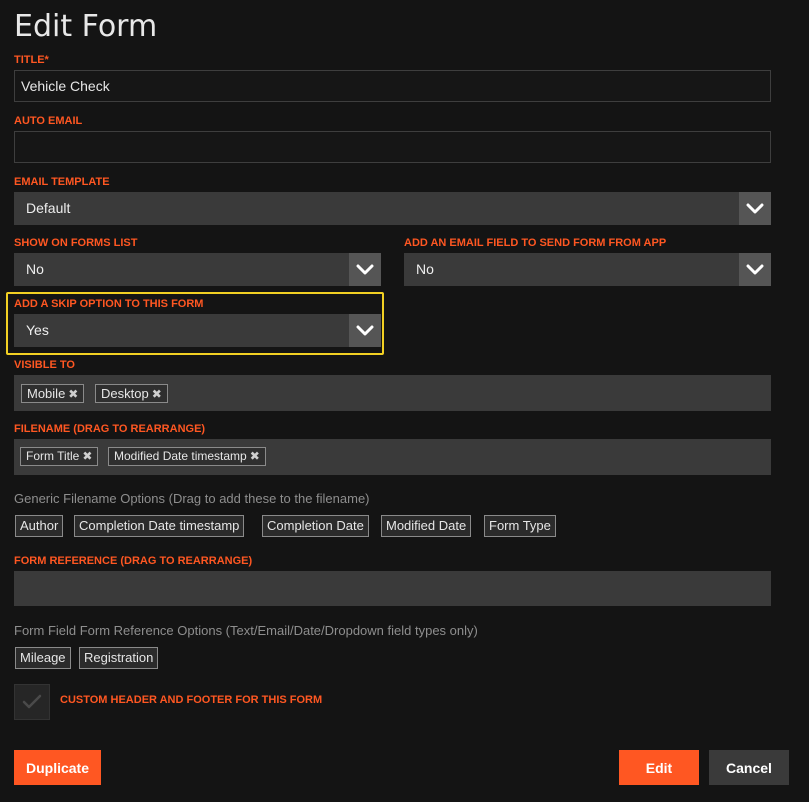 The image size is (809, 802). What do you see at coordinates (48, 121) in the screenshot?
I see `auto-email-label: AUTO EMAIL` at bounding box center [48, 121].